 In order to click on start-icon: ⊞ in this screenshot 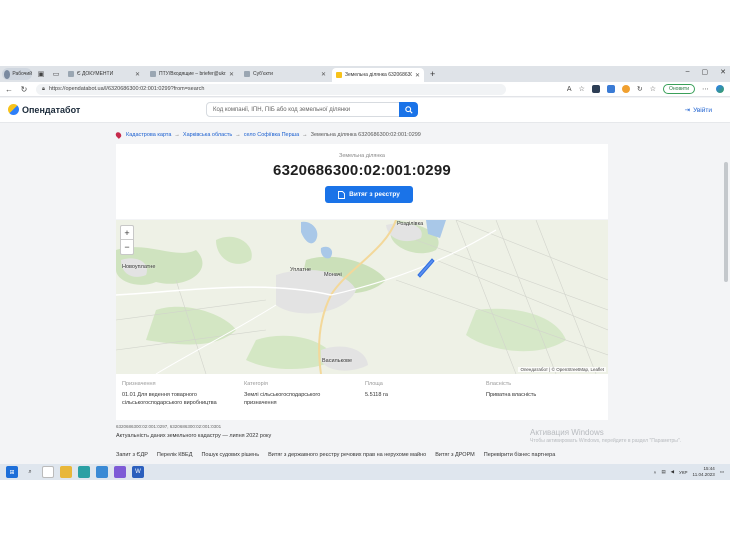, I will do `click(12, 472)`.